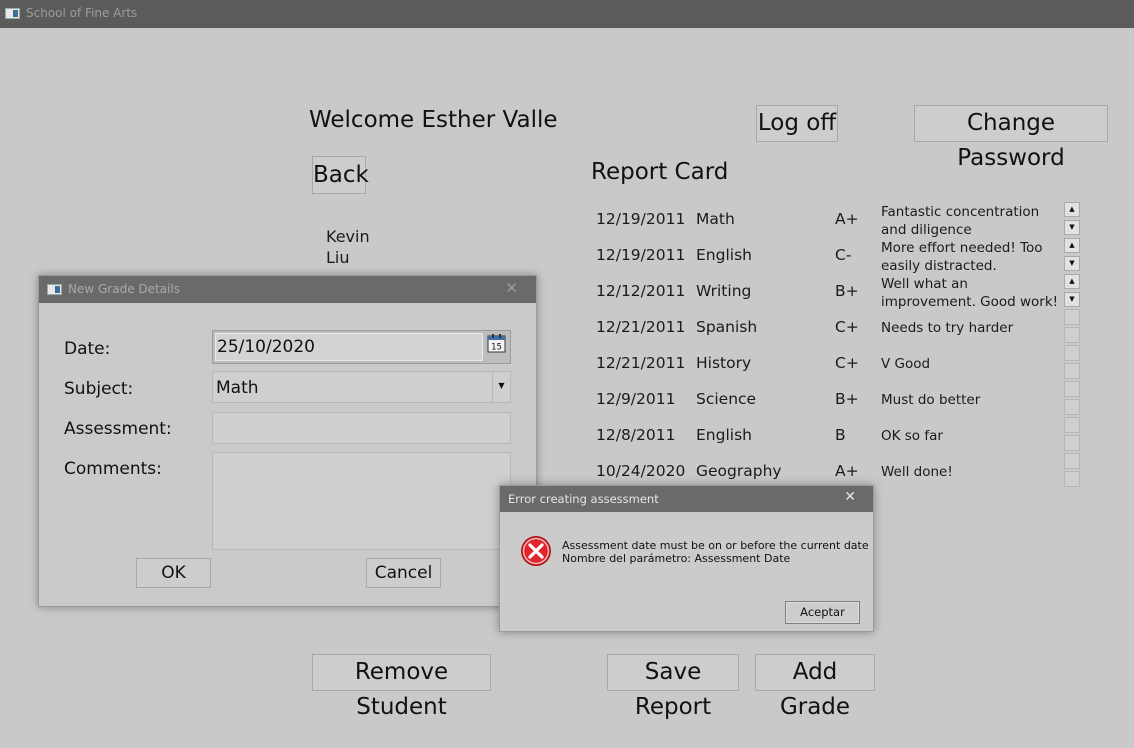  I want to click on dialog-title: New Grade Details, so click(124, 289).